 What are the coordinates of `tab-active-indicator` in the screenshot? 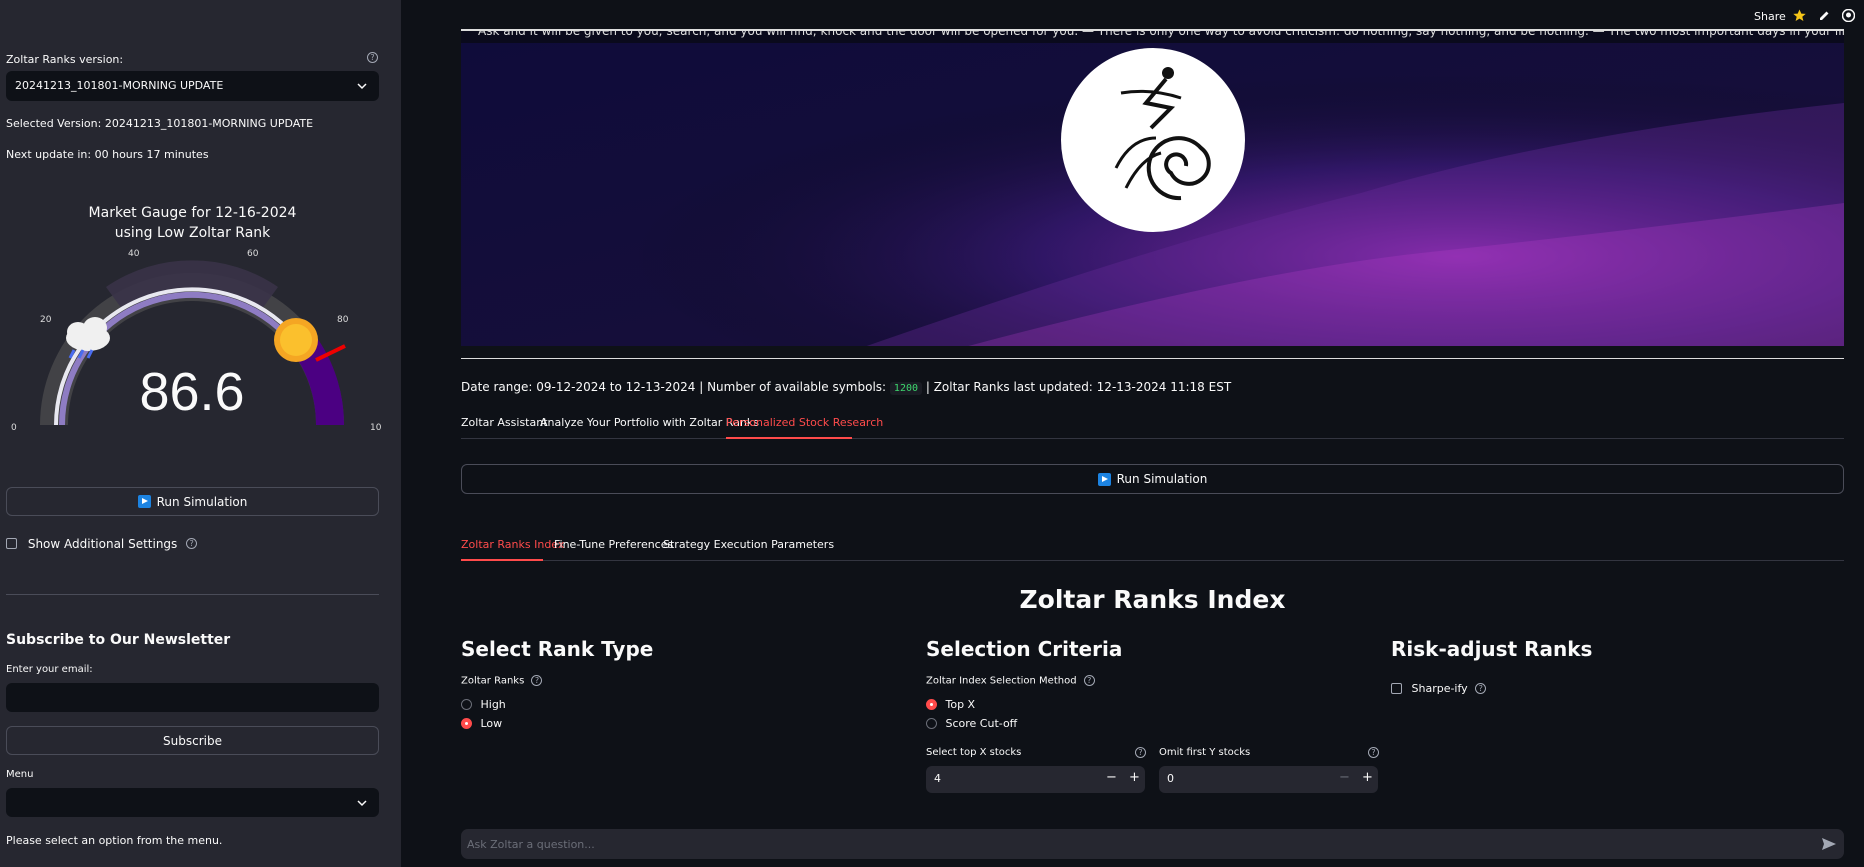 It's located at (789, 438).